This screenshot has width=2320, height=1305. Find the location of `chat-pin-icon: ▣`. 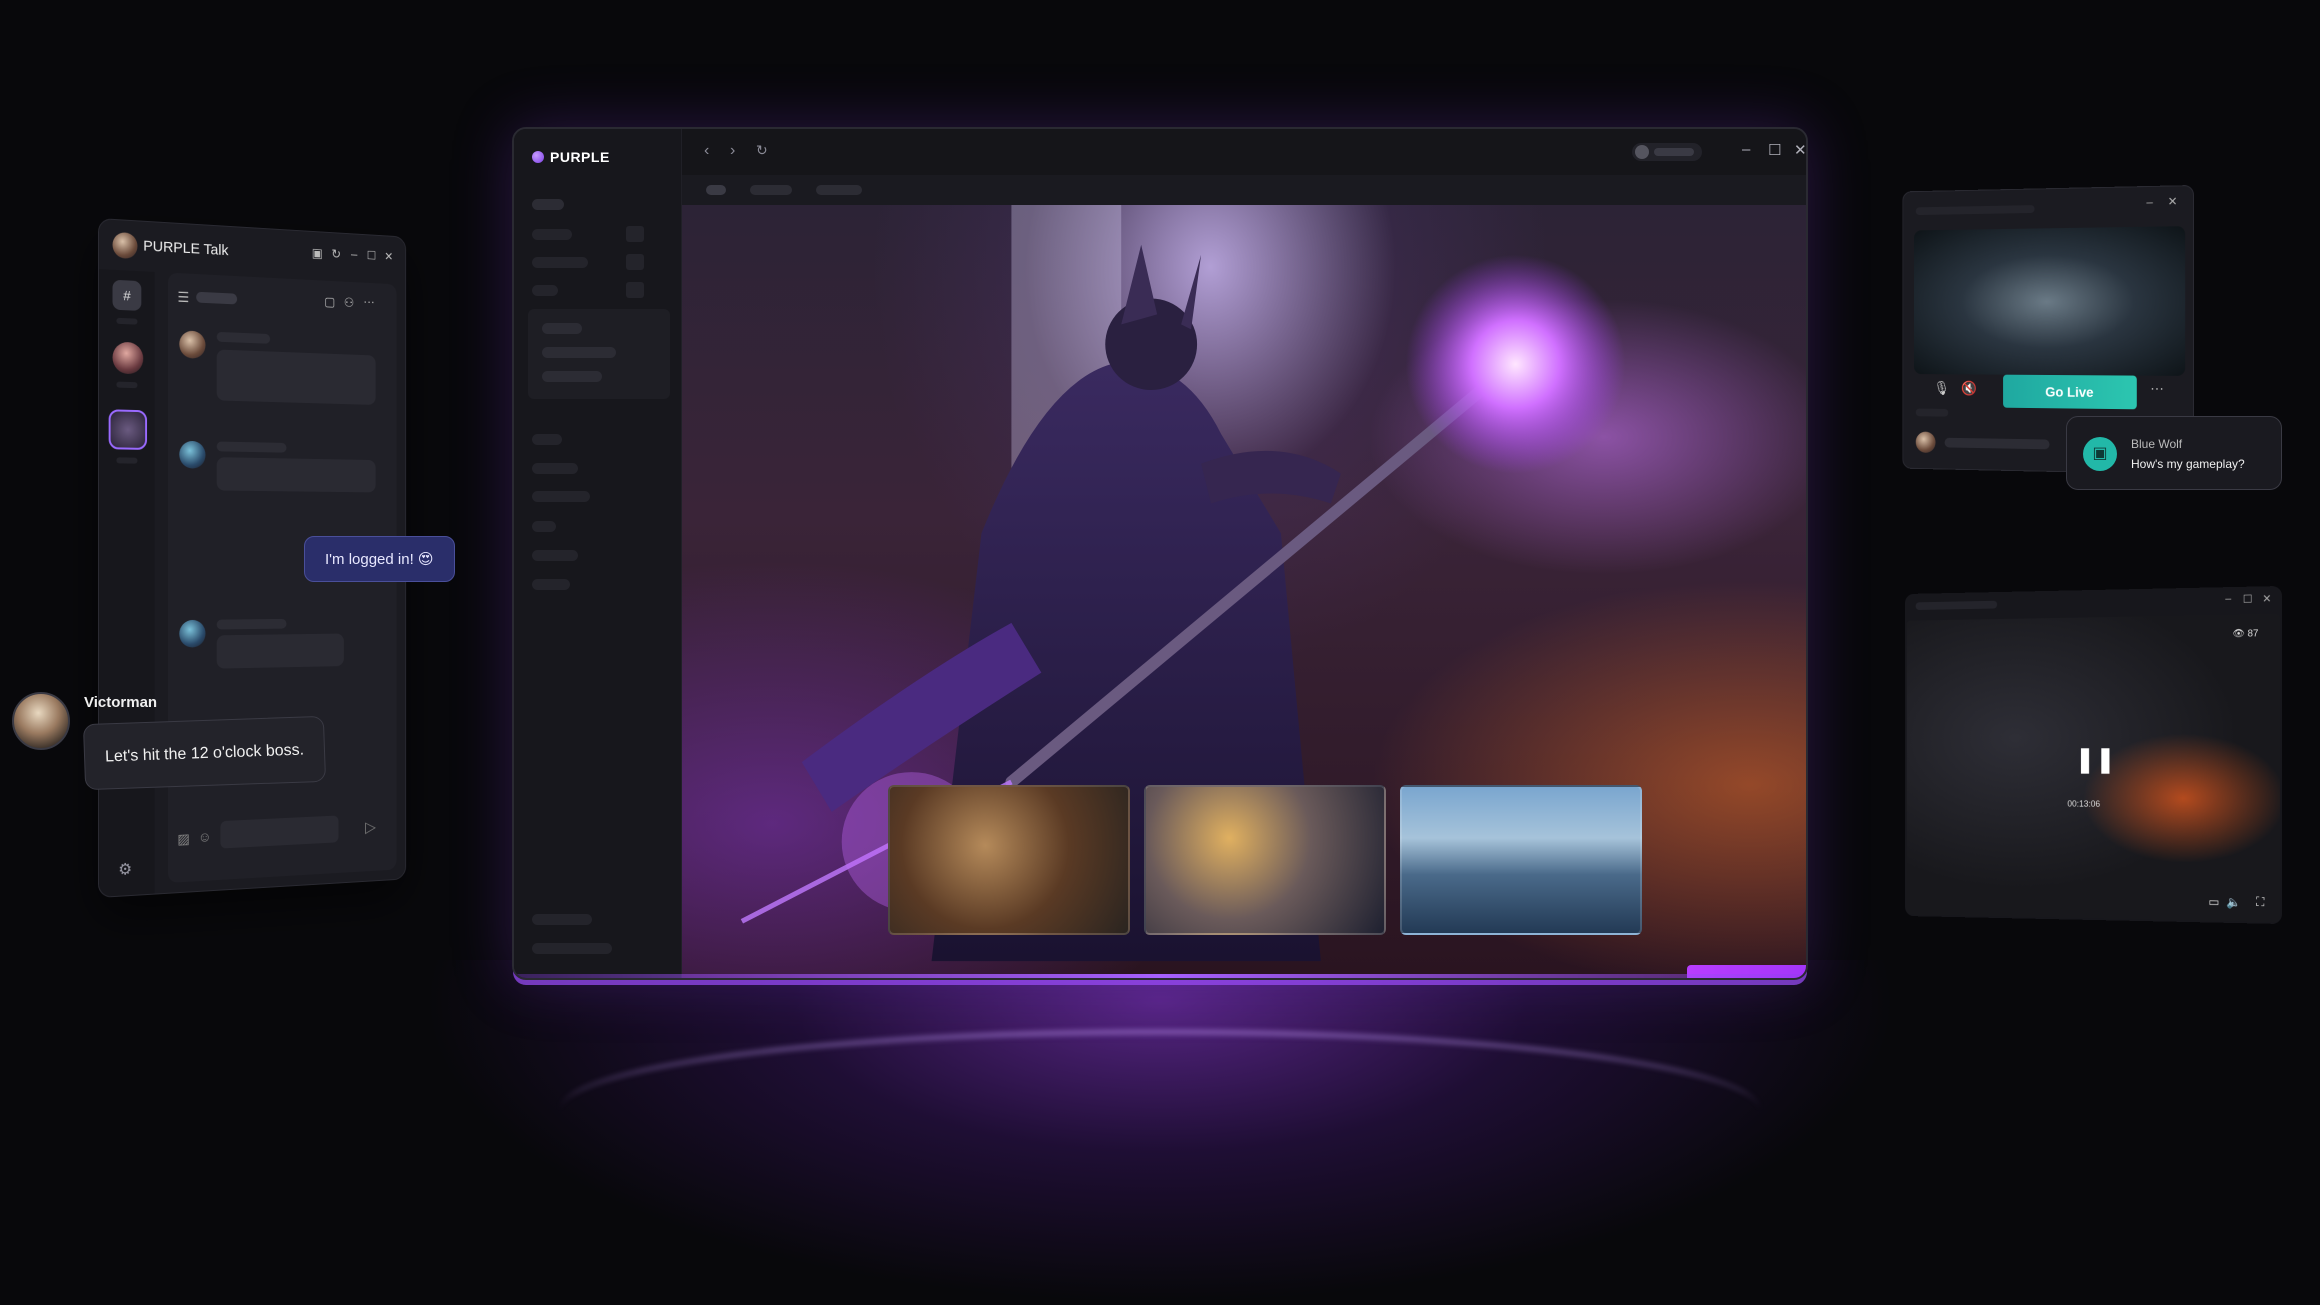

chat-pin-icon: ▣ is located at coordinates (317, 253).